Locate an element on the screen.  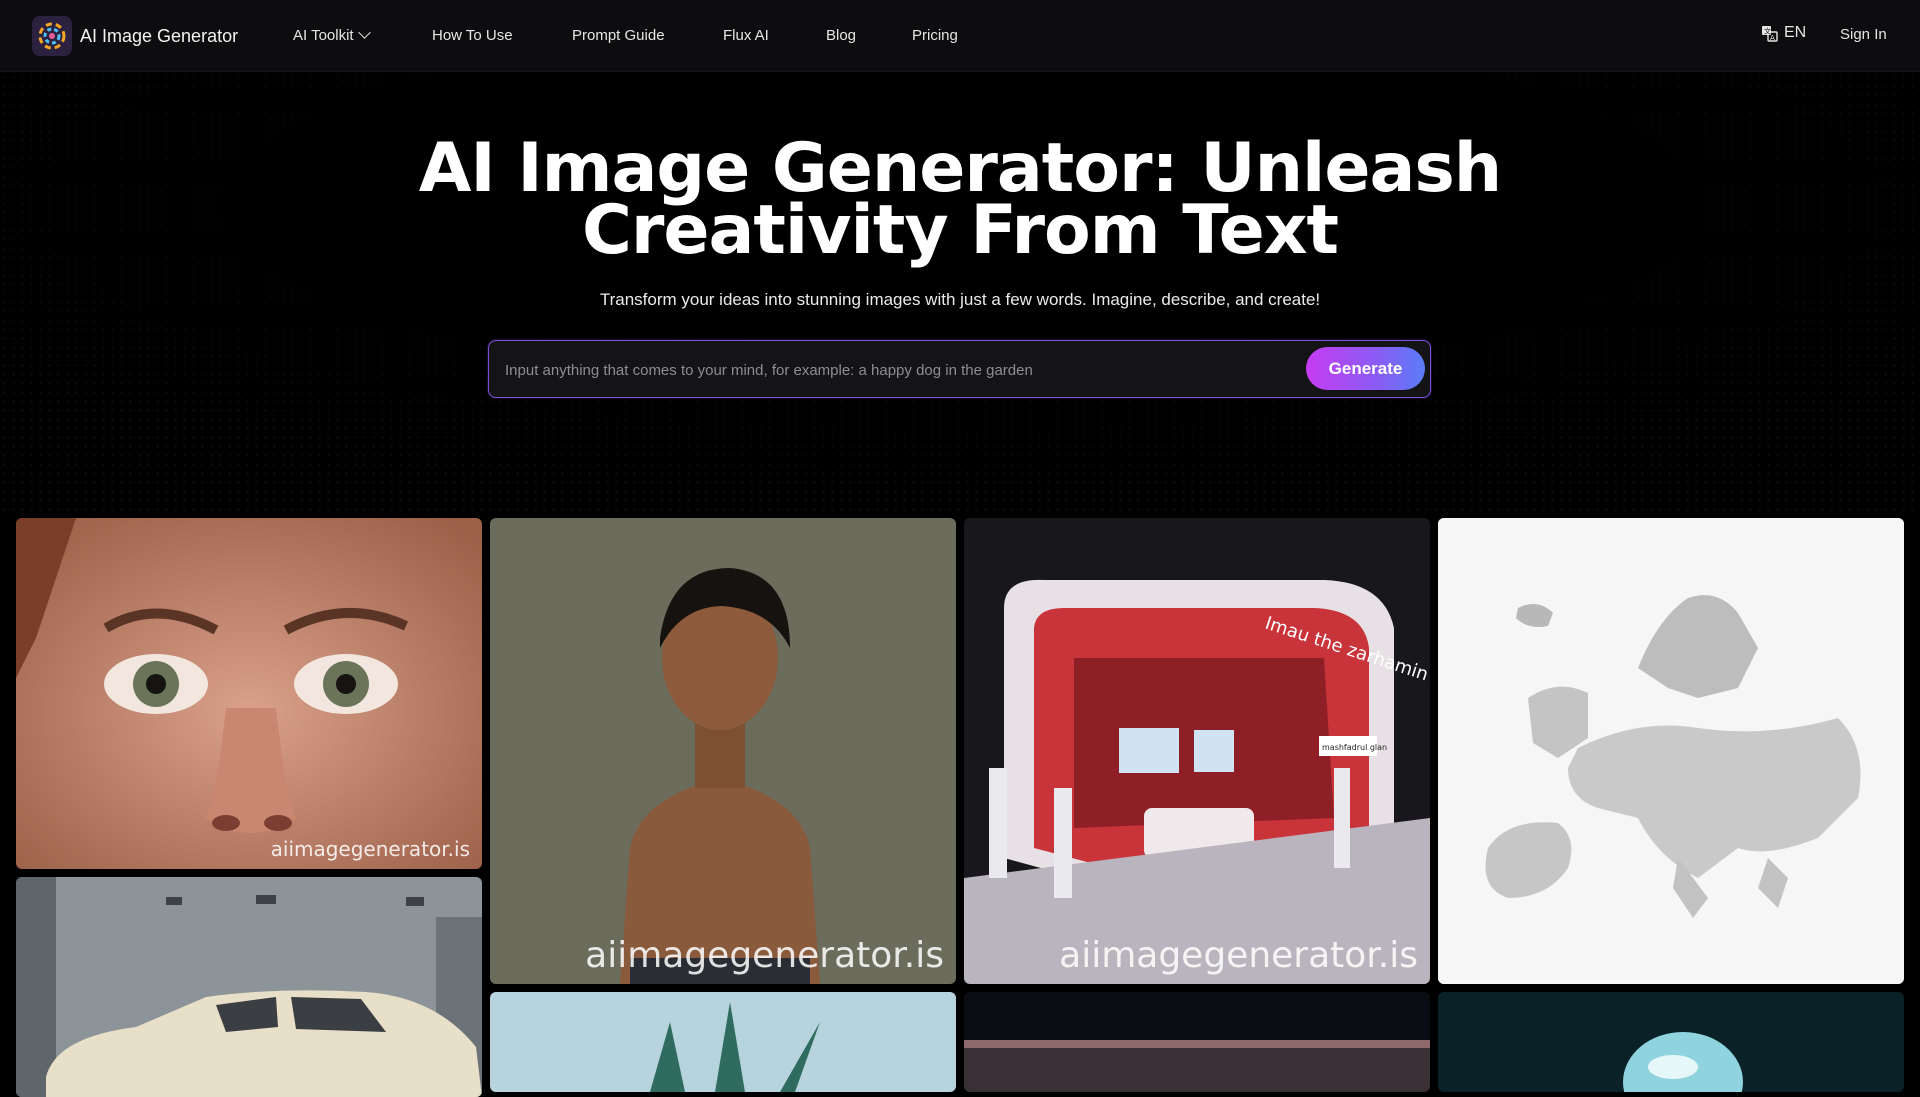
nav-flux-ai: Flux AI is located at coordinates (746, 36).